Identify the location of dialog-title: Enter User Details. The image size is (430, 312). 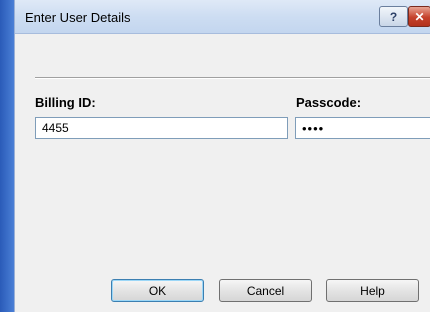
(78, 17).